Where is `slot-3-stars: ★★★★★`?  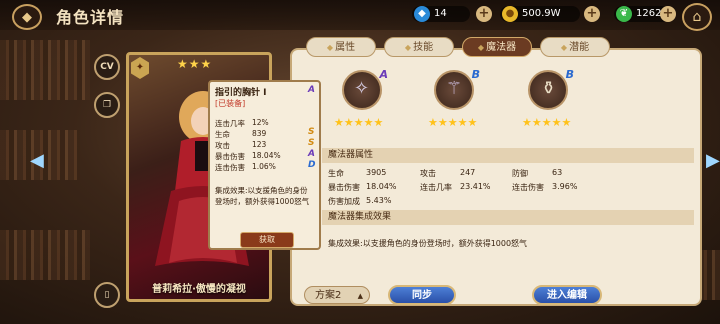
slot-3-stars: ★★★★★ is located at coordinates (547, 122).